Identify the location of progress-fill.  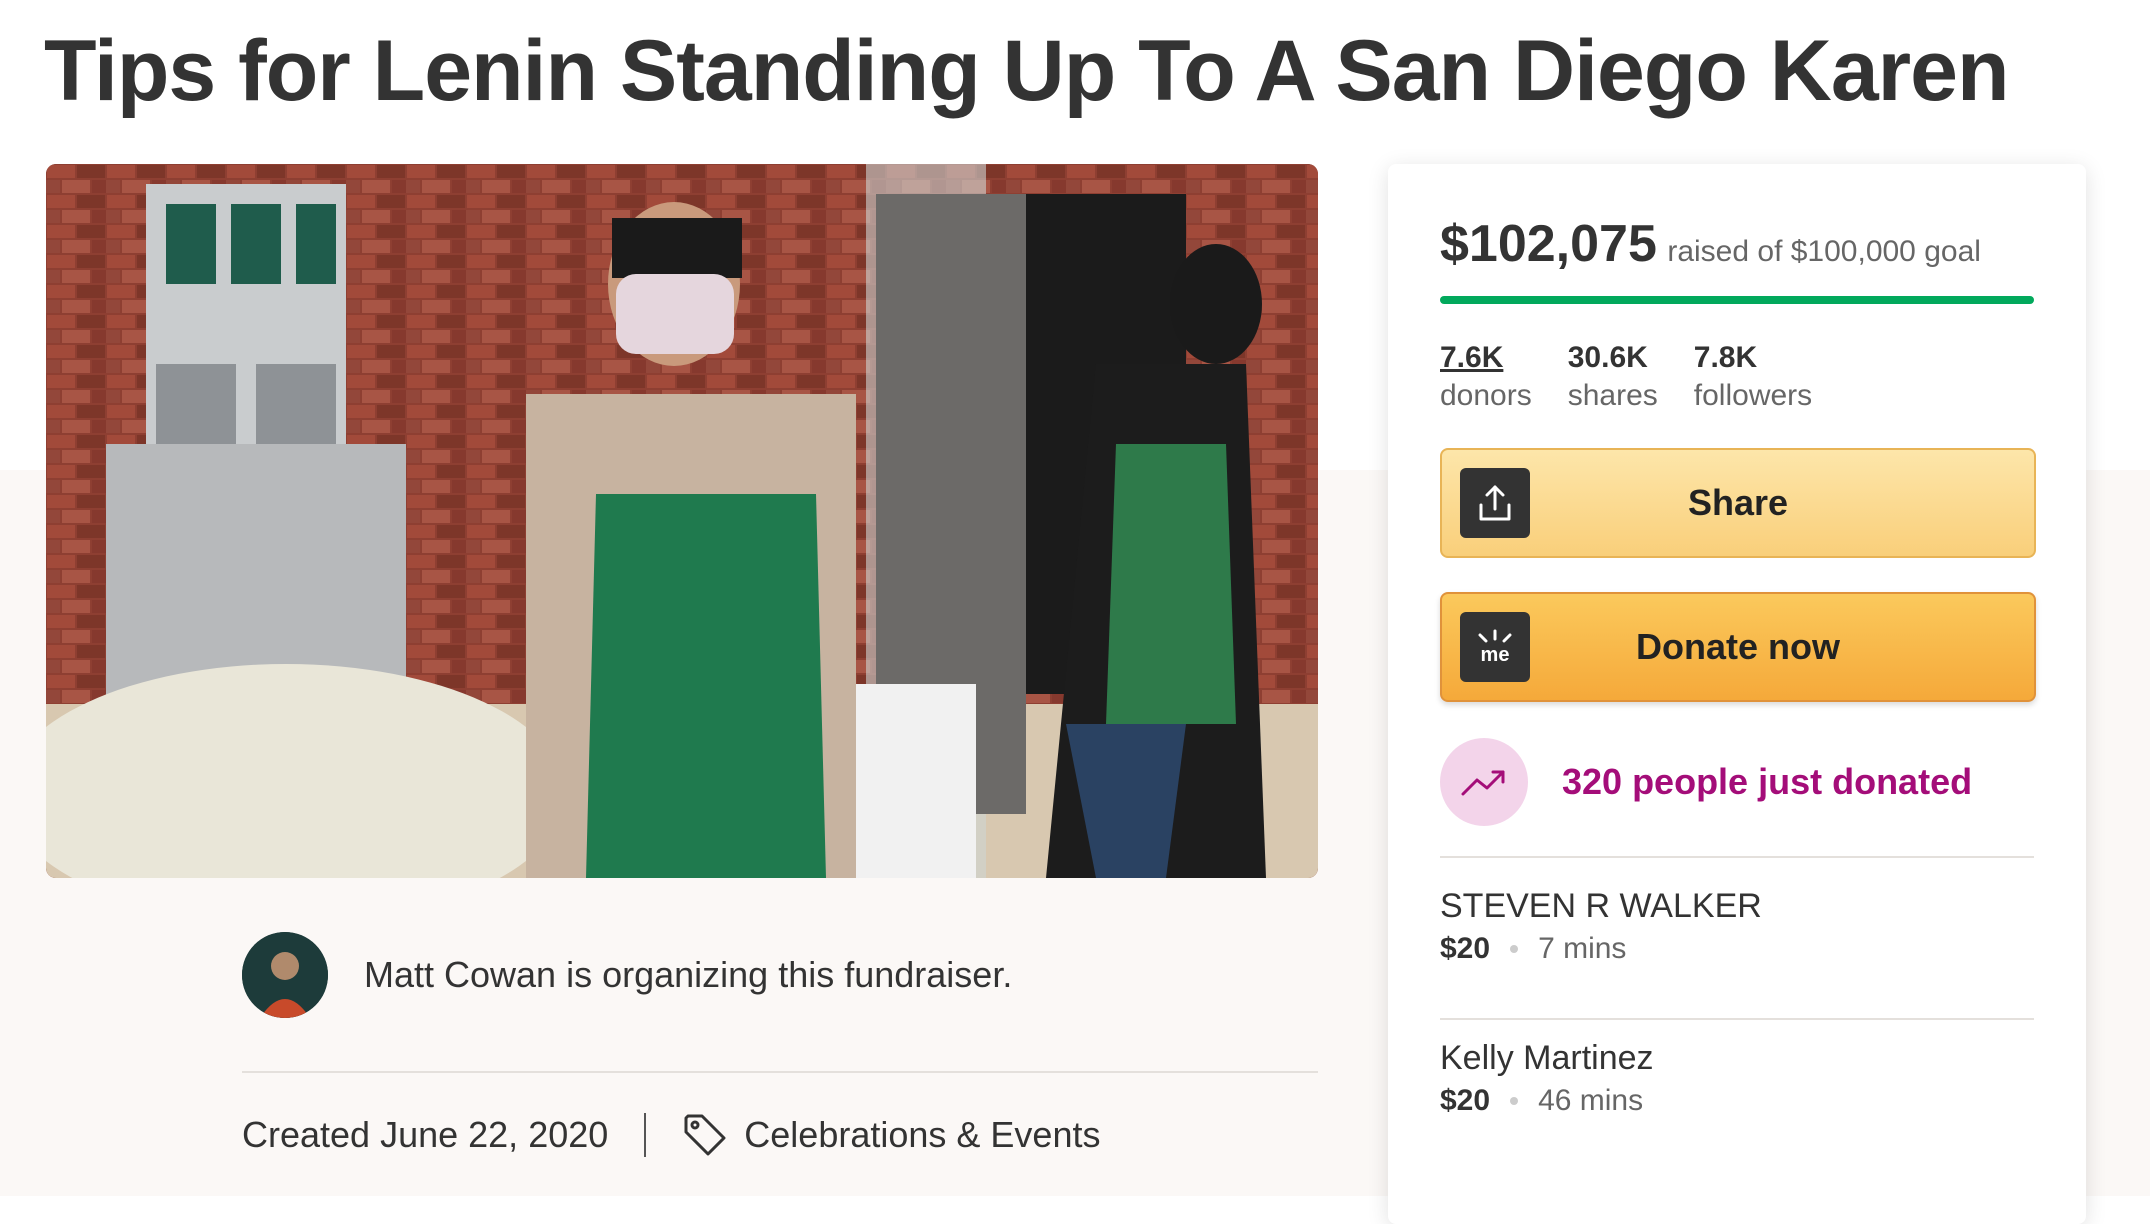
(1737, 300).